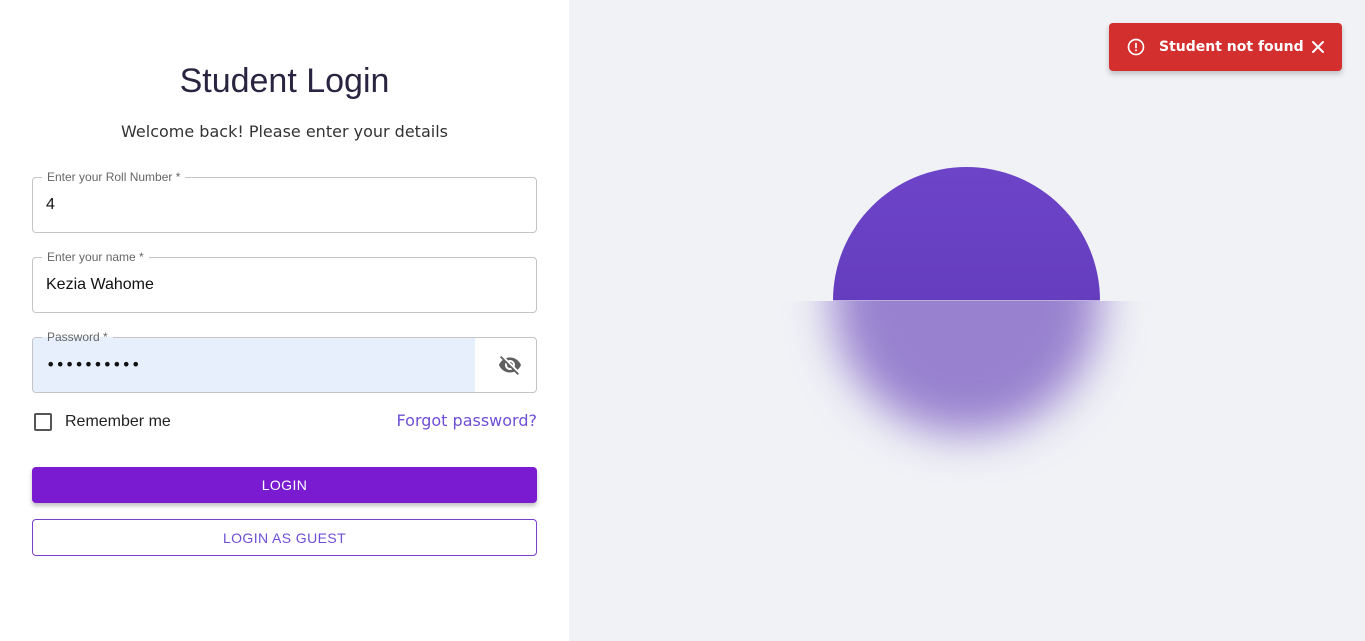 The width and height of the screenshot is (1365, 641). Describe the element at coordinates (284, 81) in the screenshot. I see `page-title: Student Login` at that location.